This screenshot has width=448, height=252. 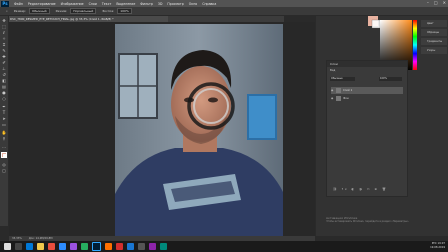 What do you see at coordinates (106, 4) in the screenshot?
I see `menu-type: Текст` at bounding box center [106, 4].